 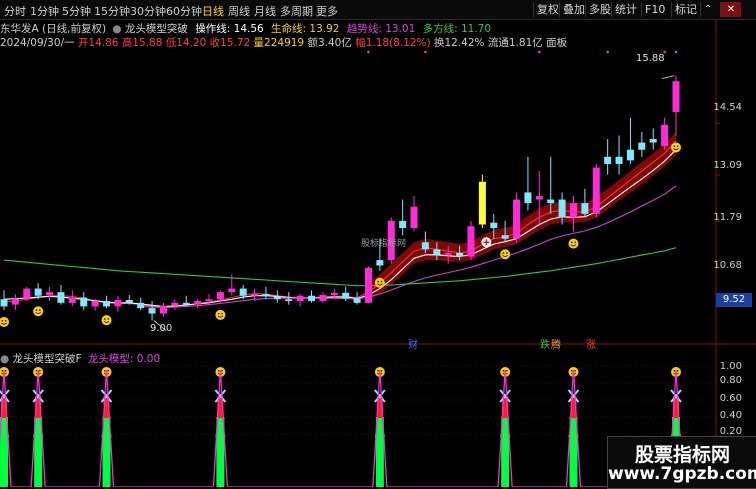 I want to click on price-axis-label: 11.79, so click(x=727, y=217).